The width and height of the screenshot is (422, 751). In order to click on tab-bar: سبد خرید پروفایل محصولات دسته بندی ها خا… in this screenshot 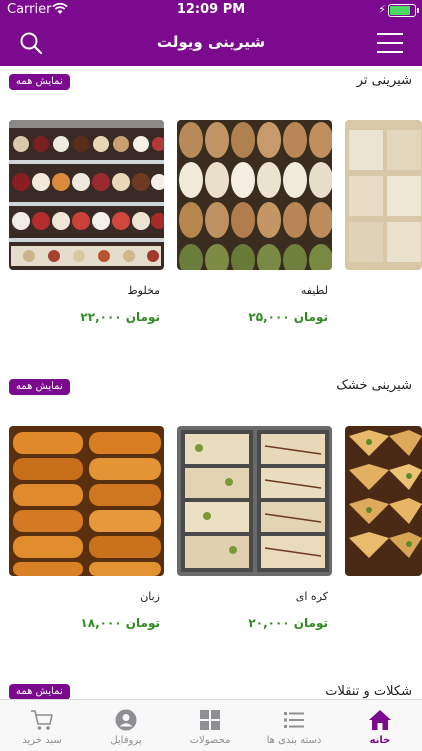, I will do `click(211, 725)`.